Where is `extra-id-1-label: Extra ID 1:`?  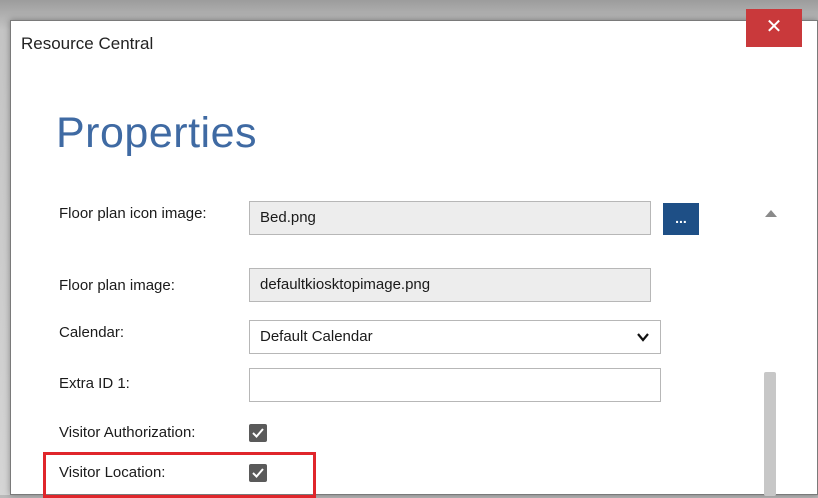
extra-id-1-label: Extra ID 1: is located at coordinates (94, 383).